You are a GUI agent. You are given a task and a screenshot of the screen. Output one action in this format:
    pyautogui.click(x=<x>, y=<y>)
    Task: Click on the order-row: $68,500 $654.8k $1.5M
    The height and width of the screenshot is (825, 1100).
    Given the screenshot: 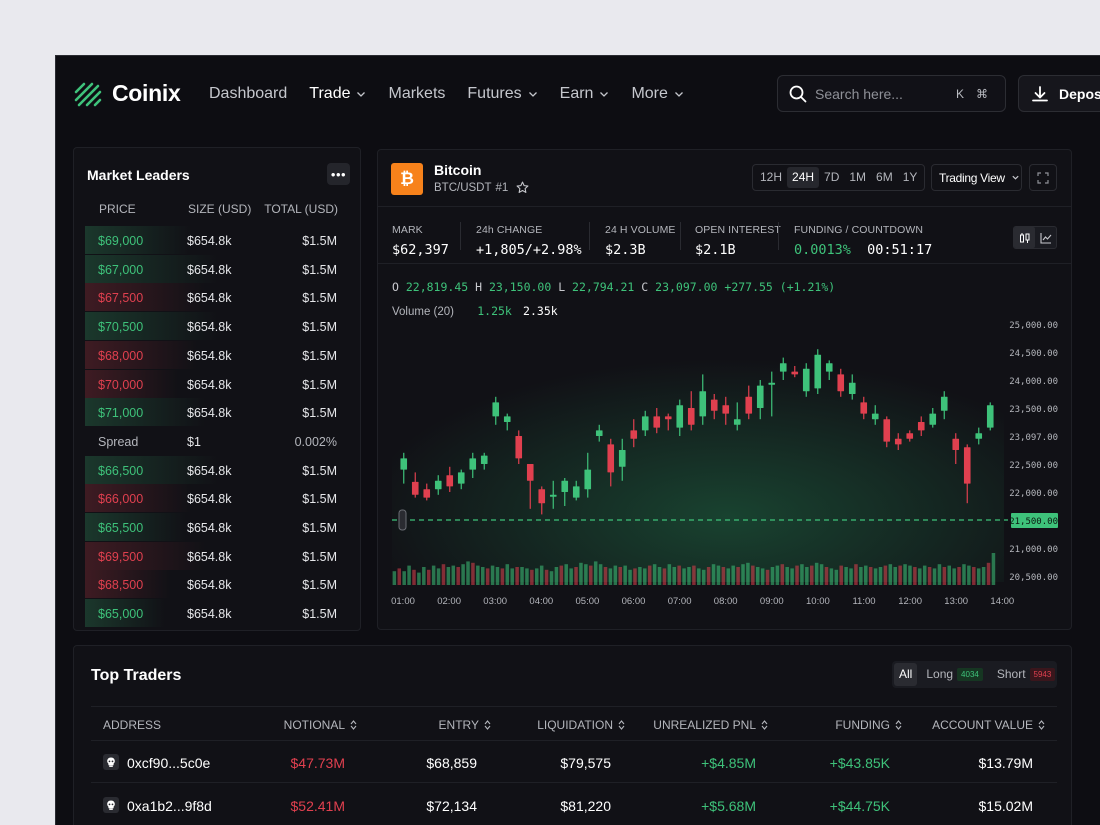 What is the action you would take?
    pyautogui.click(x=218, y=584)
    